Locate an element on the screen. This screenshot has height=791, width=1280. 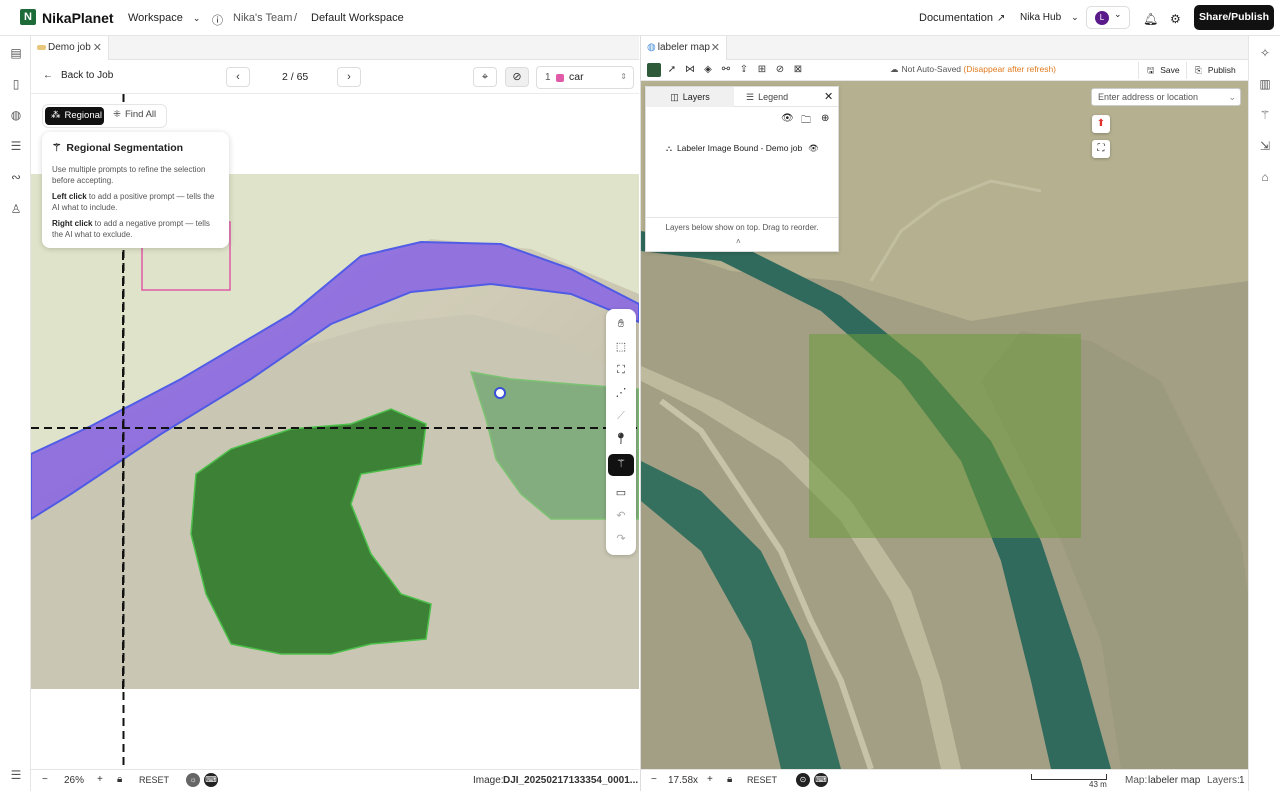
database-icon: ☰ is located at coordinates (16, 146).